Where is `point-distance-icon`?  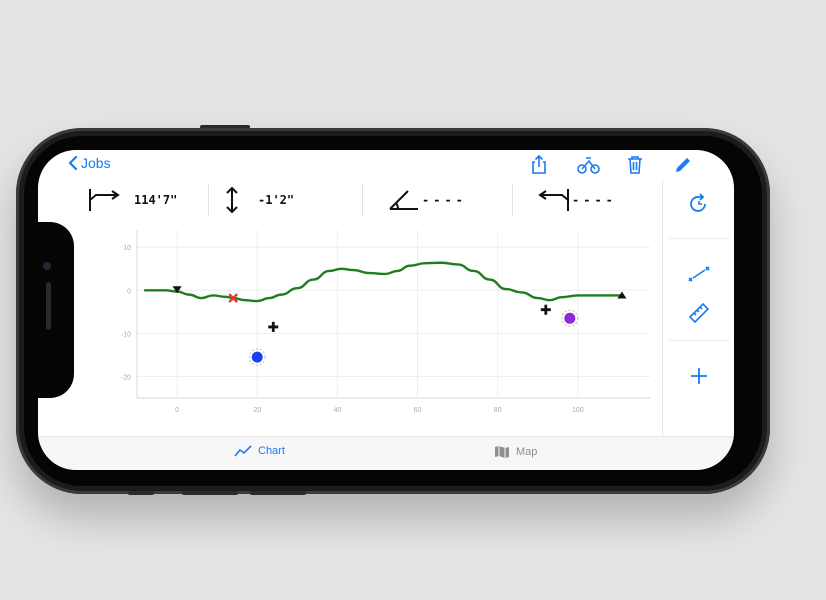
point-distance-icon is located at coordinates (699, 274).